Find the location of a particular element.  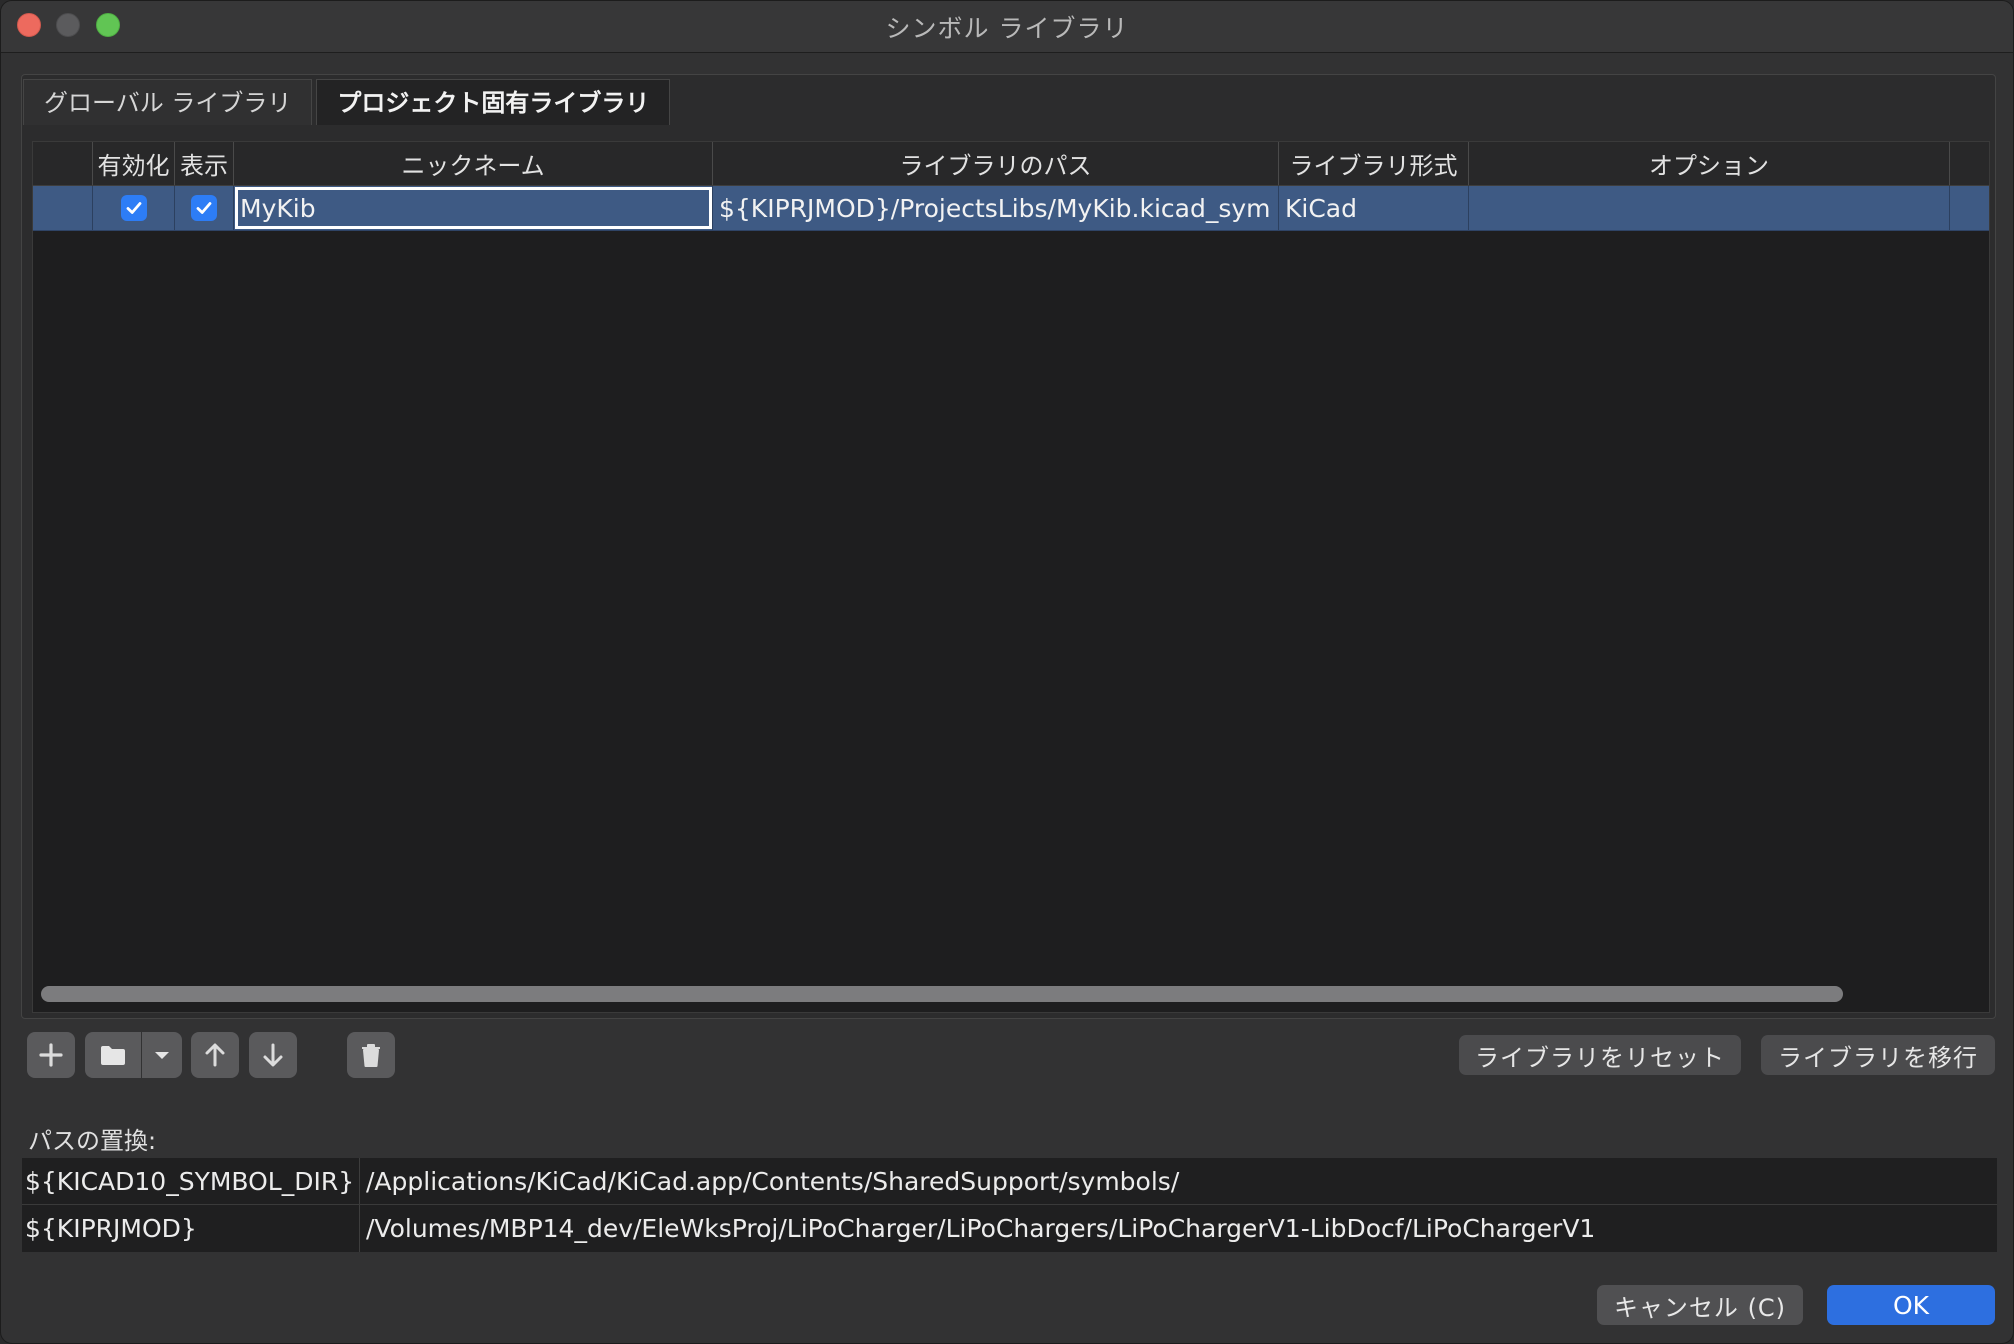

row-label is located at coordinates (63, 208).